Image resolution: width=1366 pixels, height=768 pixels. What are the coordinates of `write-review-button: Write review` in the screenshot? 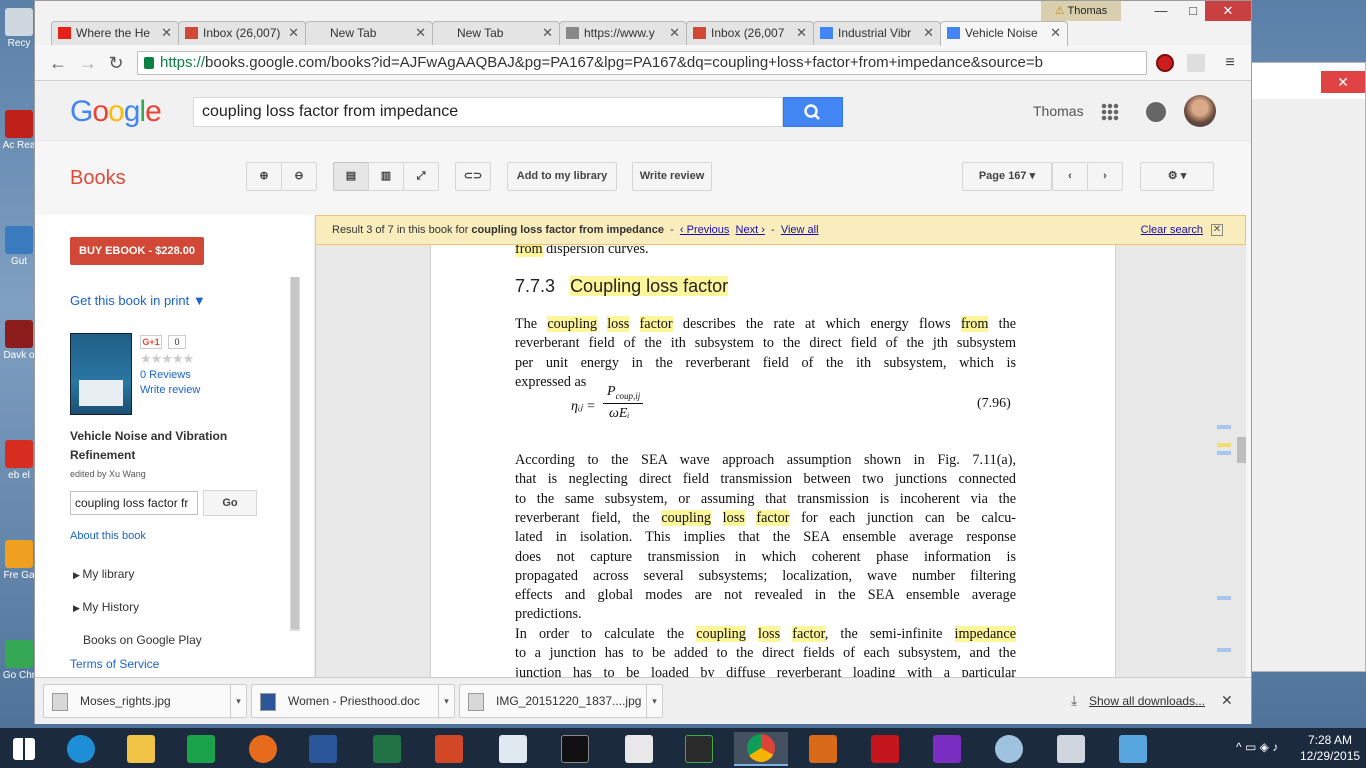 It's located at (672, 176).